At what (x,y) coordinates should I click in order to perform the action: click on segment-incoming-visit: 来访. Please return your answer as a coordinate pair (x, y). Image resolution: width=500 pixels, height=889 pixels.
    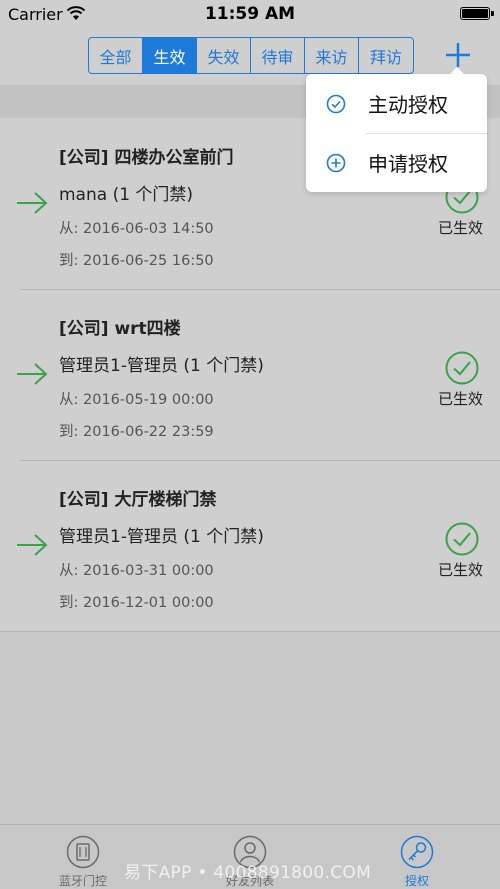
    Looking at the image, I should click on (332, 55).